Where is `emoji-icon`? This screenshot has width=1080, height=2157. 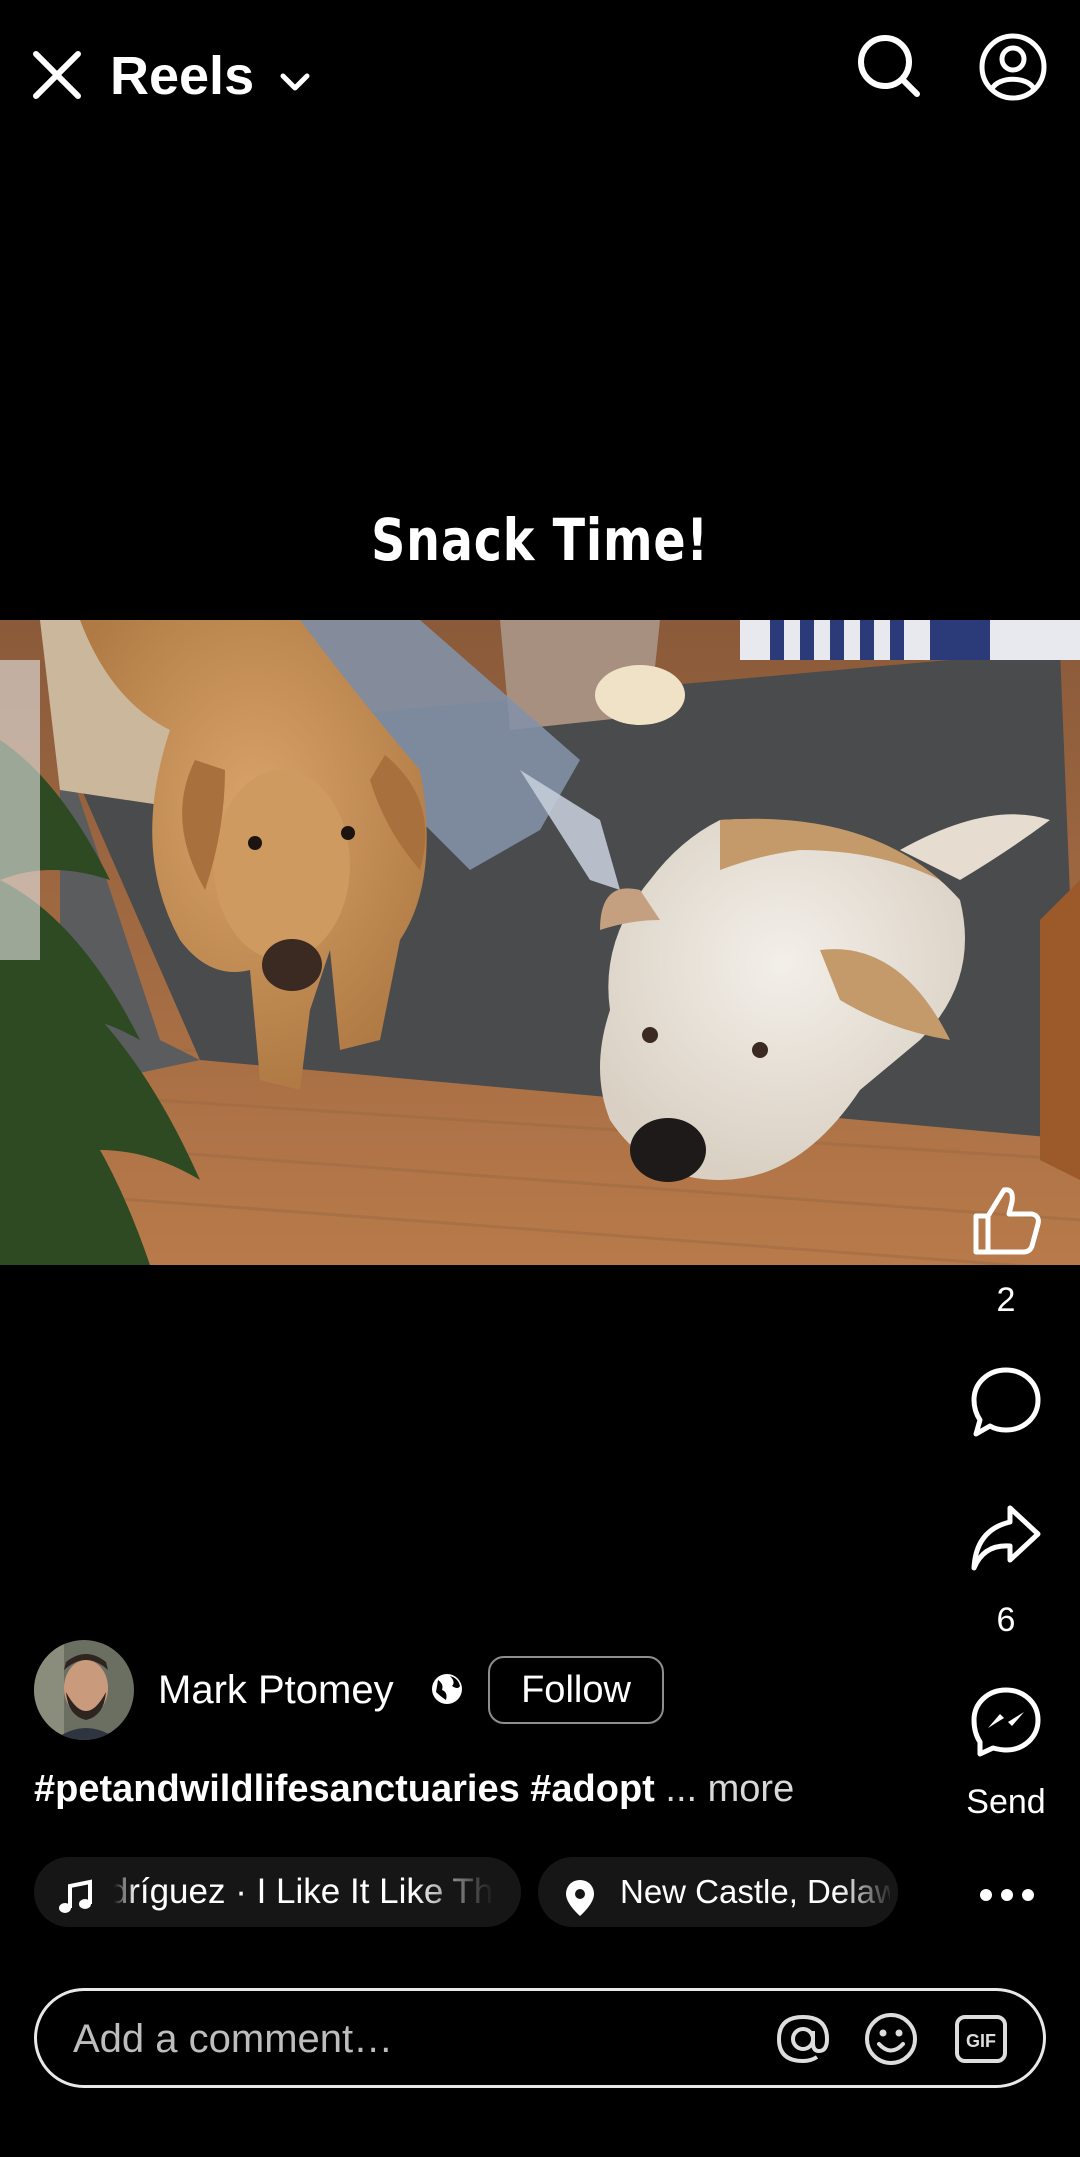 emoji-icon is located at coordinates (891, 2039).